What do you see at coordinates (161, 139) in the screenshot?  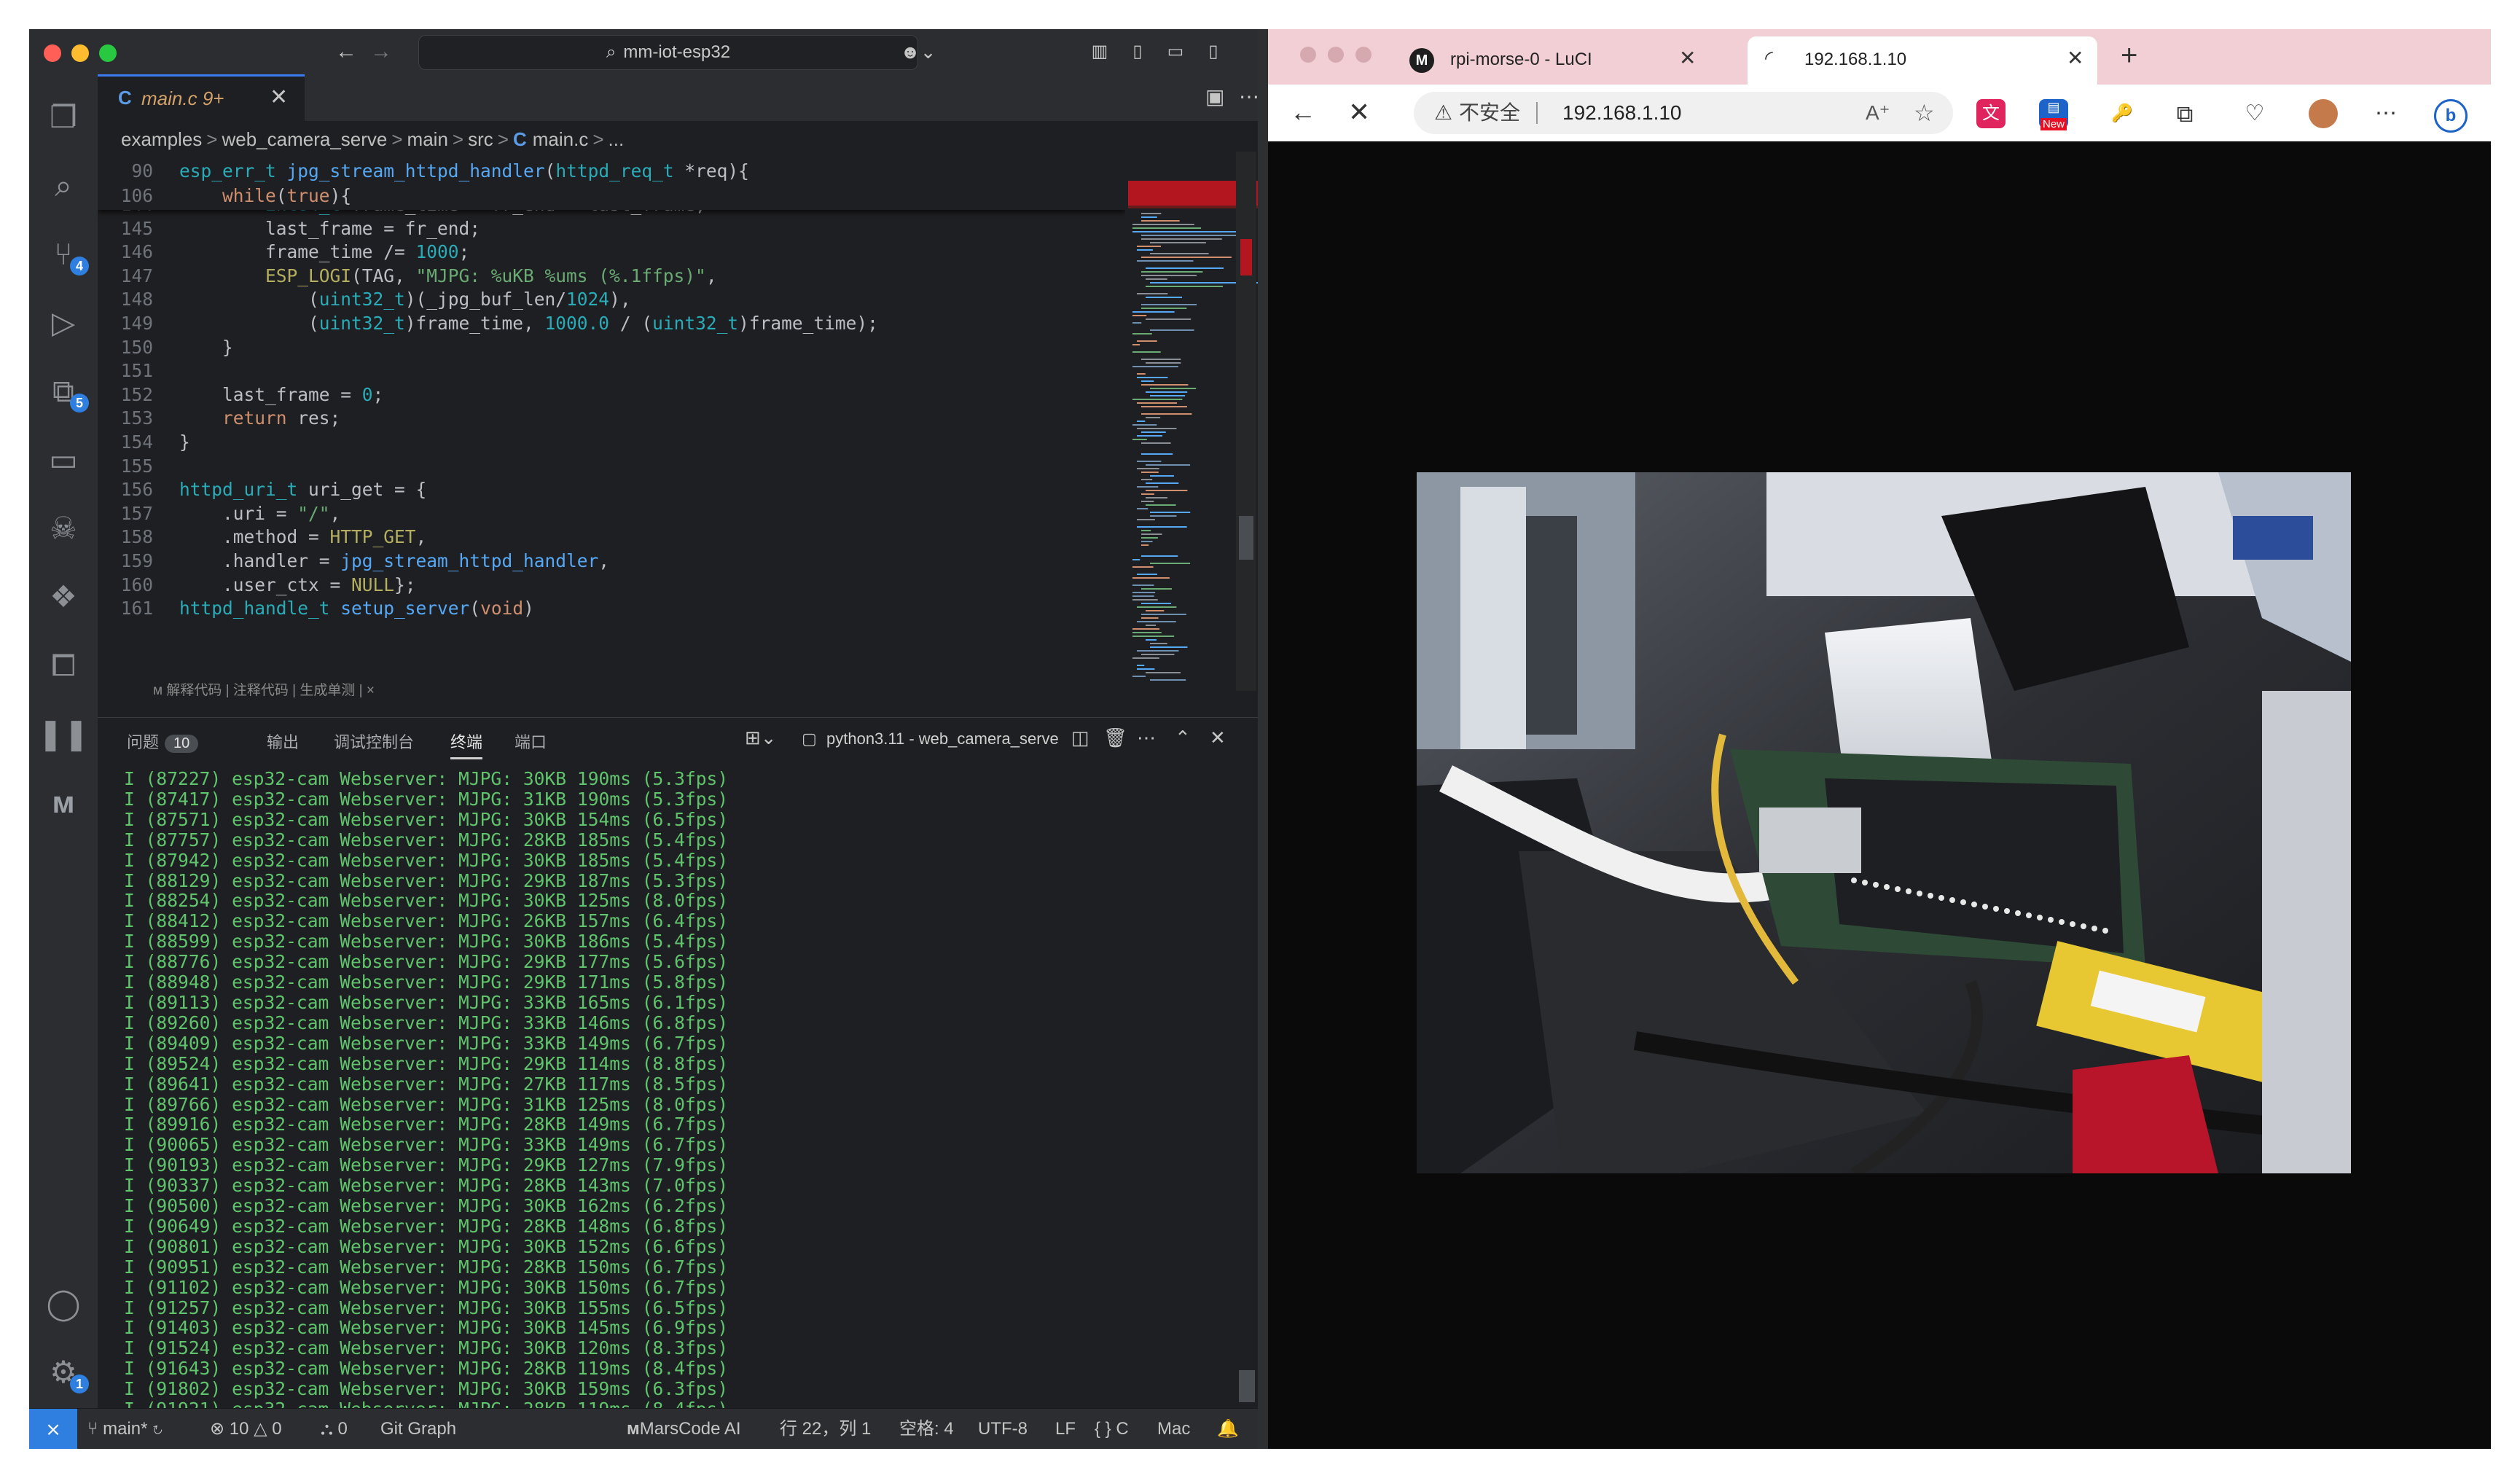 I see `breadcrumb-item: examples` at bounding box center [161, 139].